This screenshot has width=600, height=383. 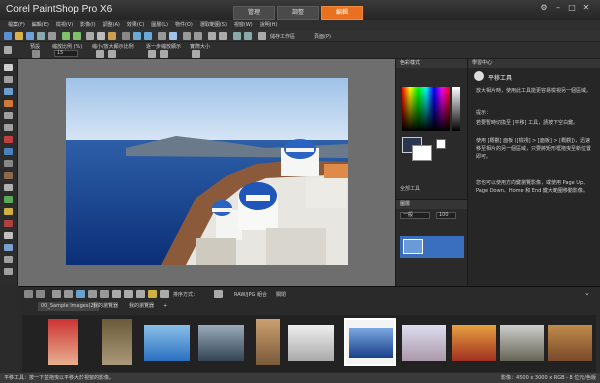 What do you see at coordinates (77, 36) in the screenshot?
I see `redo-icon` at bounding box center [77, 36].